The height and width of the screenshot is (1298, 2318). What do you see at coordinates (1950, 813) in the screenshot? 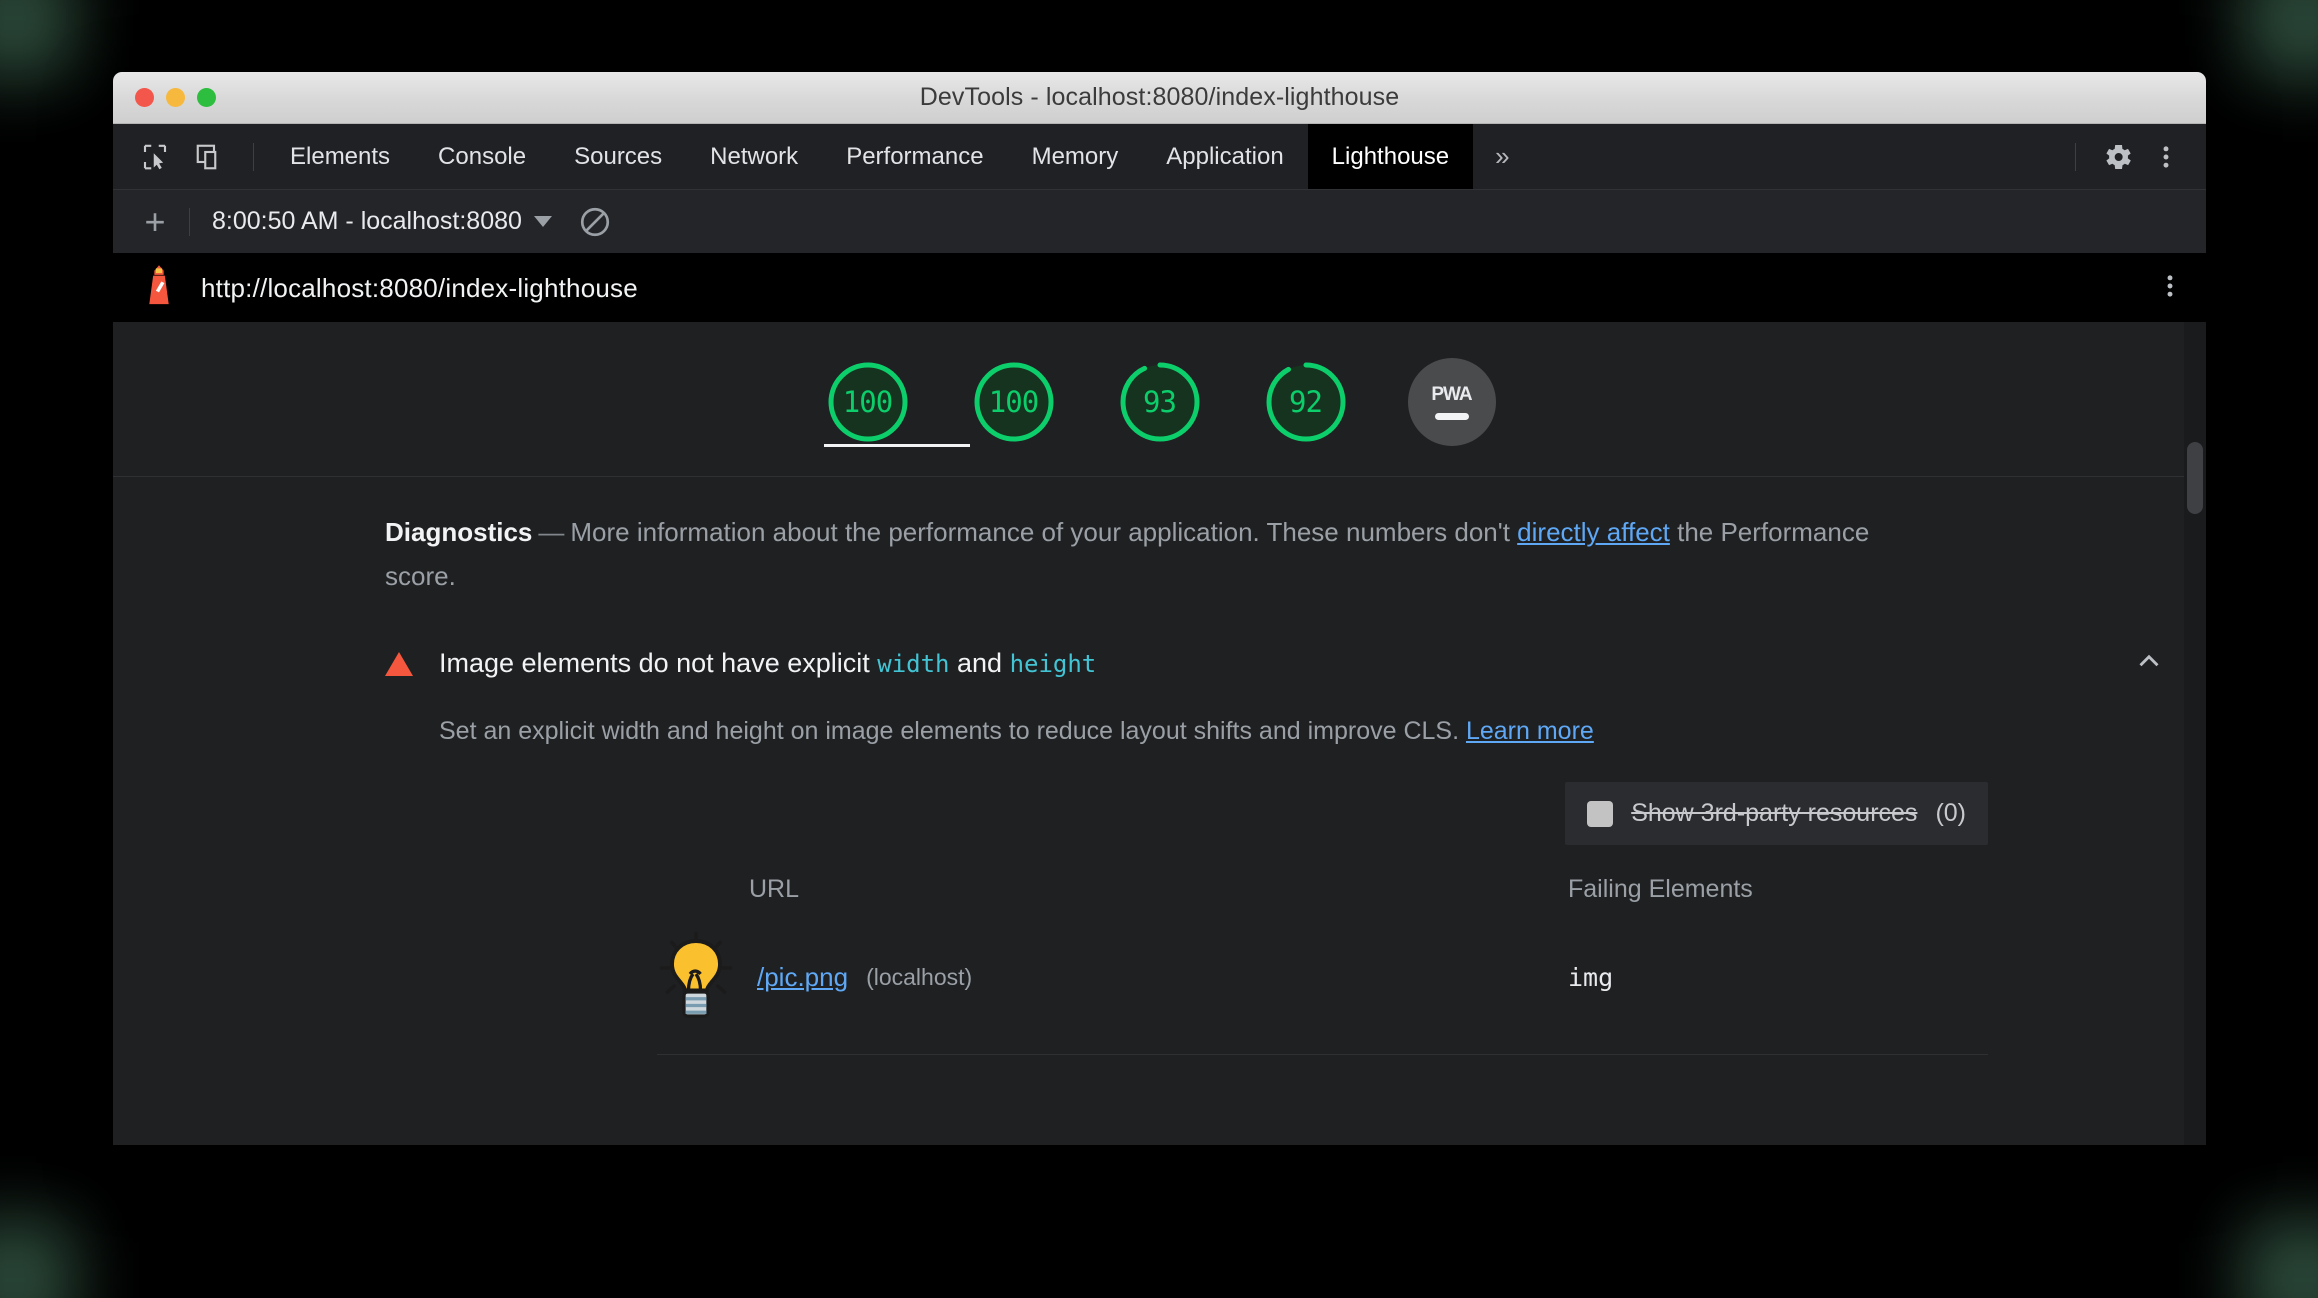
I see `show-3rd-party-count: (0)` at bounding box center [1950, 813].